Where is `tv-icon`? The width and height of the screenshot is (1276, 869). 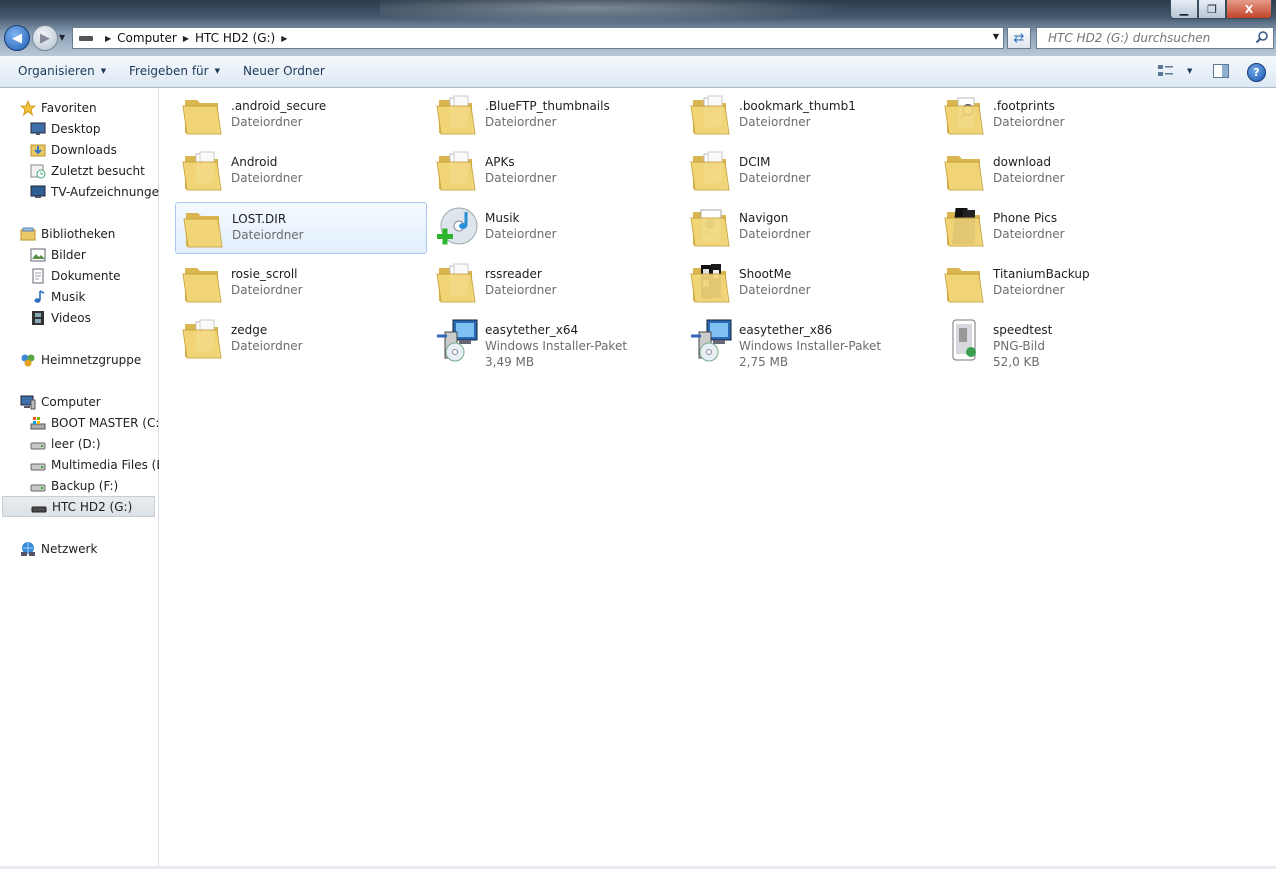 tv-icon is located at coordinates (38, 191).